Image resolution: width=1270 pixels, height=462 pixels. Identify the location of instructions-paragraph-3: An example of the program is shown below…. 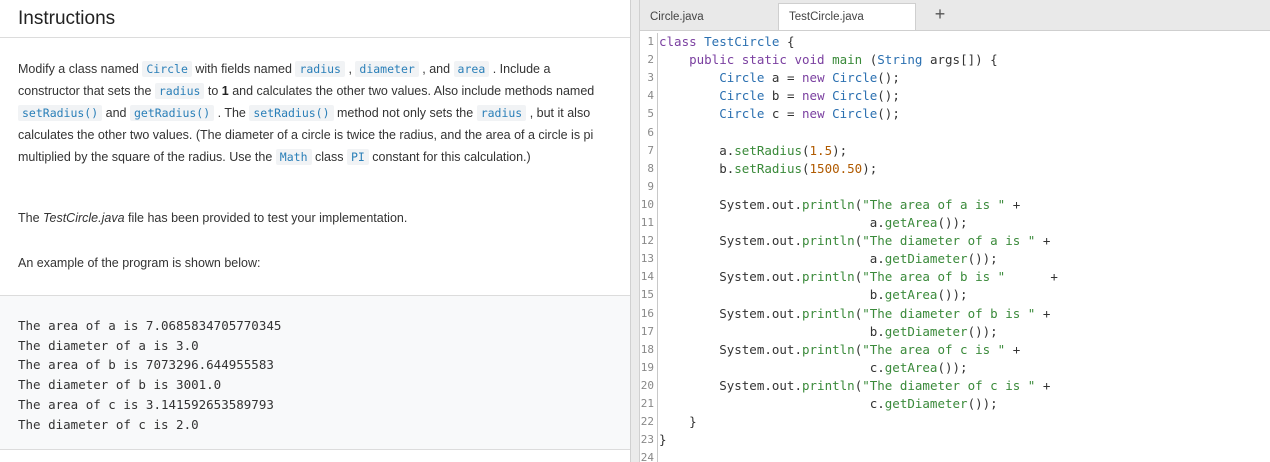
(139, 263).